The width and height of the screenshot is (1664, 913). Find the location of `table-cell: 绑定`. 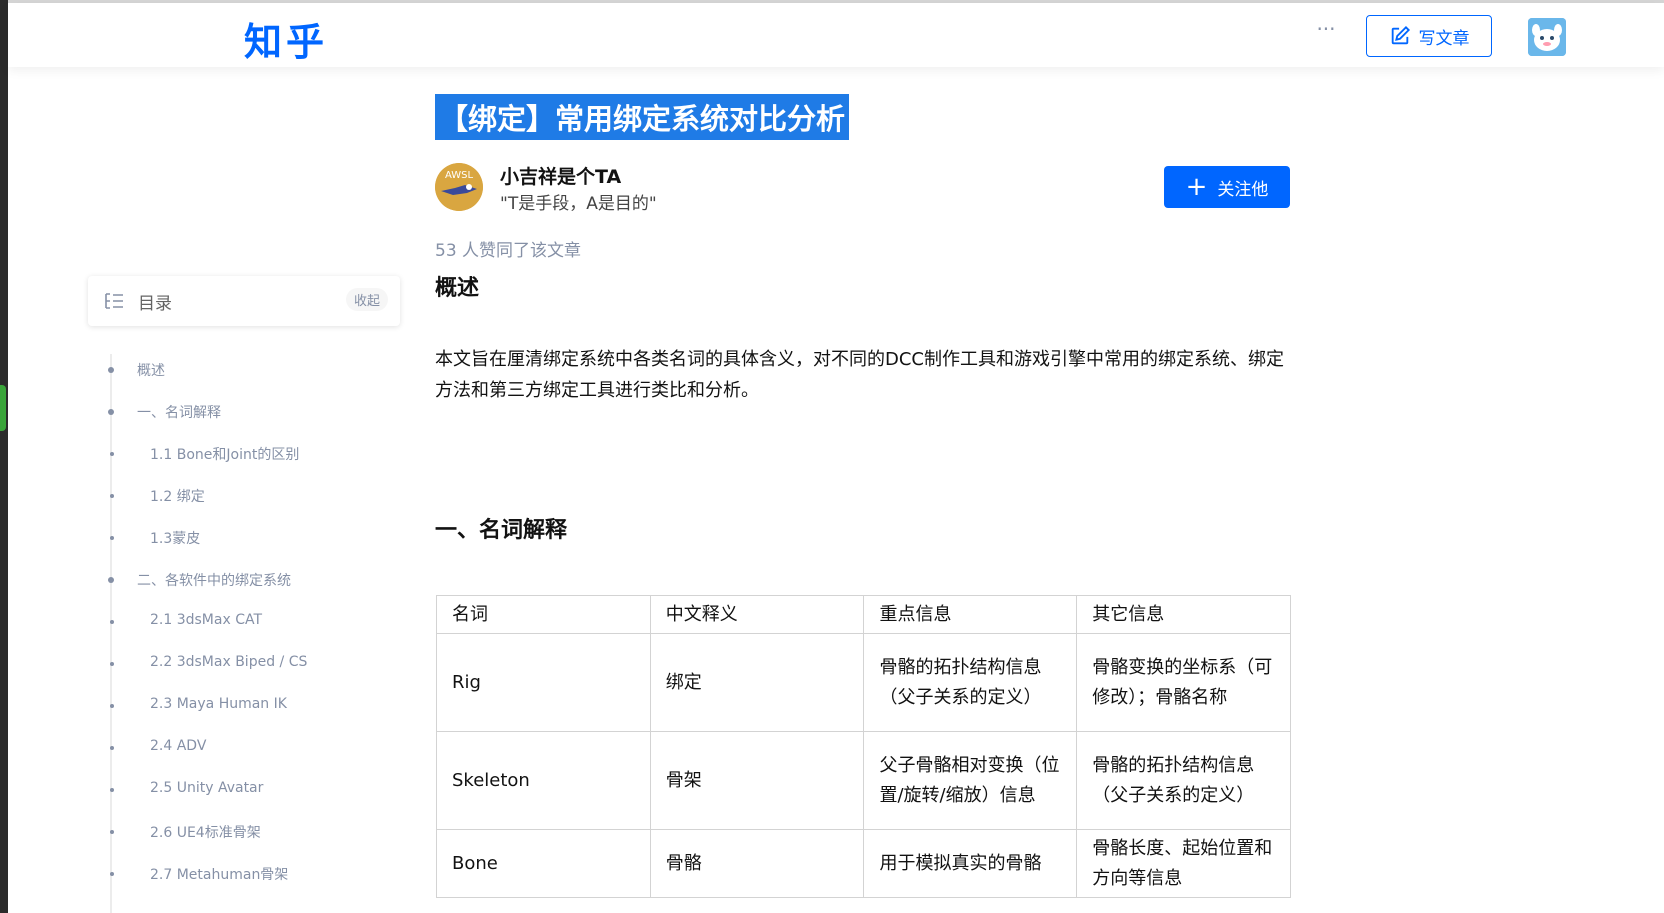

table-cell: 绑定 is located at coordinates (757, 682).